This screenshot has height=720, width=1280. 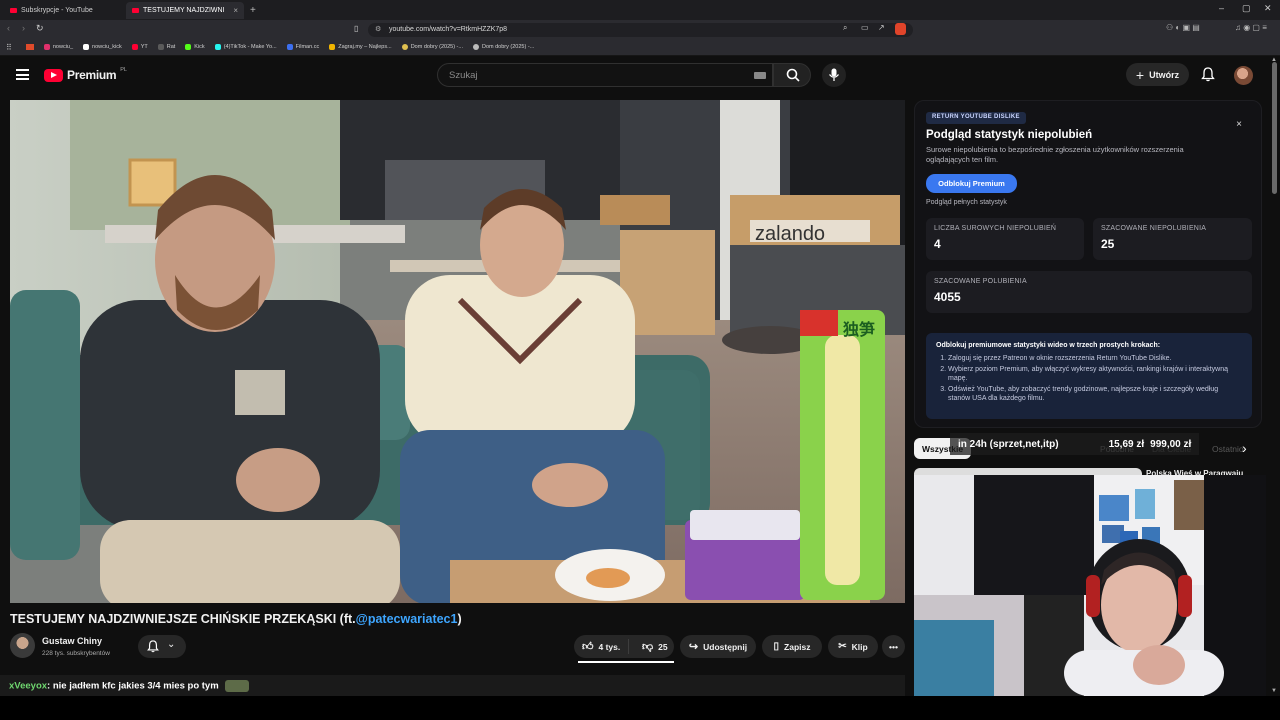 What do you see at coordinates (588, 647) in the screenshot?
I see `thumbs-up-icon: 👍︎` at bounding box center [588, 647].